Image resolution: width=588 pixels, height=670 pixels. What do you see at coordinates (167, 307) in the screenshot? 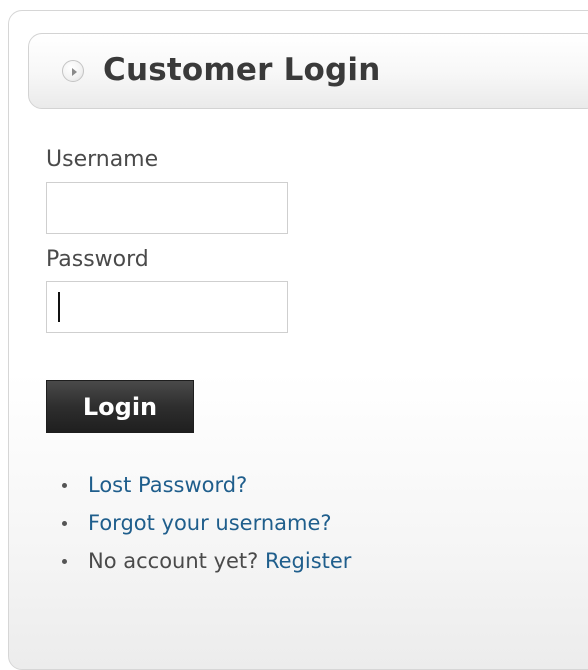
I see `password-input` at bounding box center [167, 307].